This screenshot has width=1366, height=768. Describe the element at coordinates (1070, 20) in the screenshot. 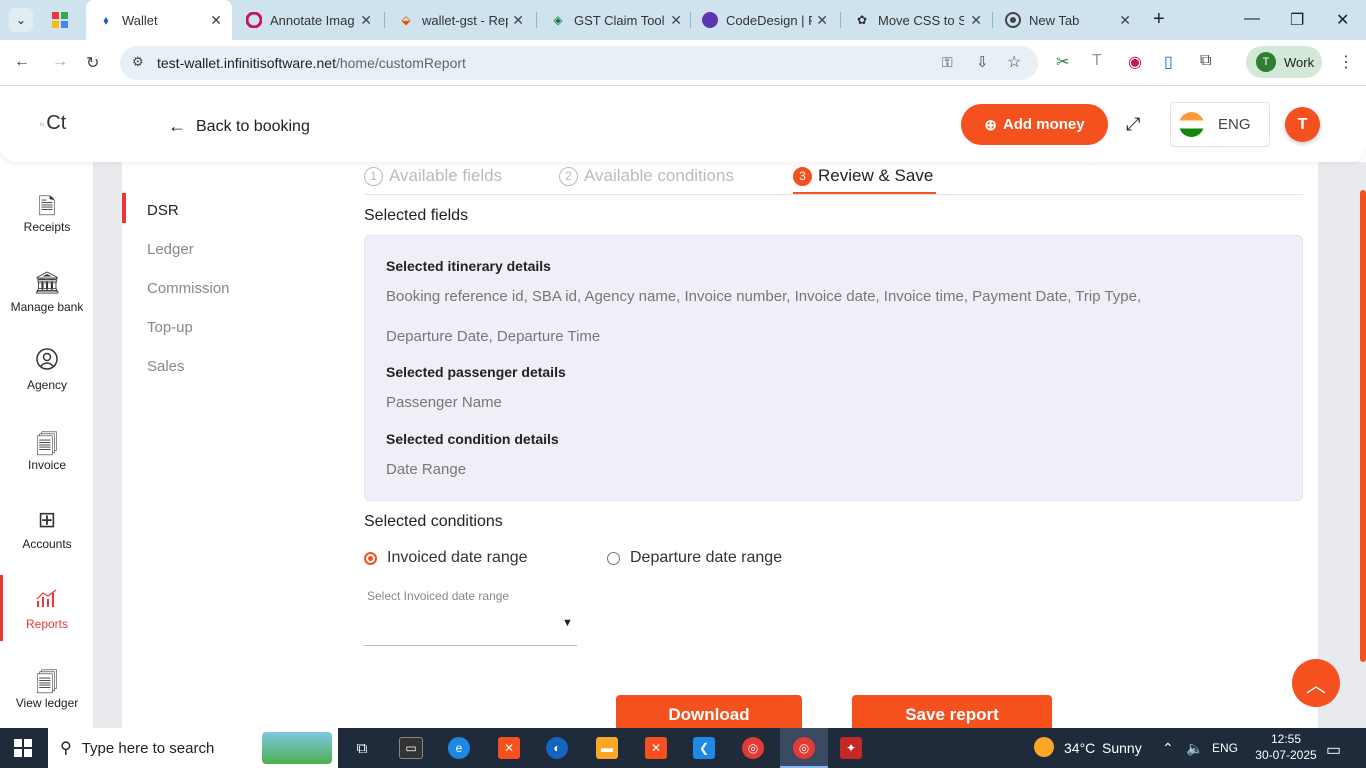

I see `tab-new-tab: New Tab ✕` at that location.